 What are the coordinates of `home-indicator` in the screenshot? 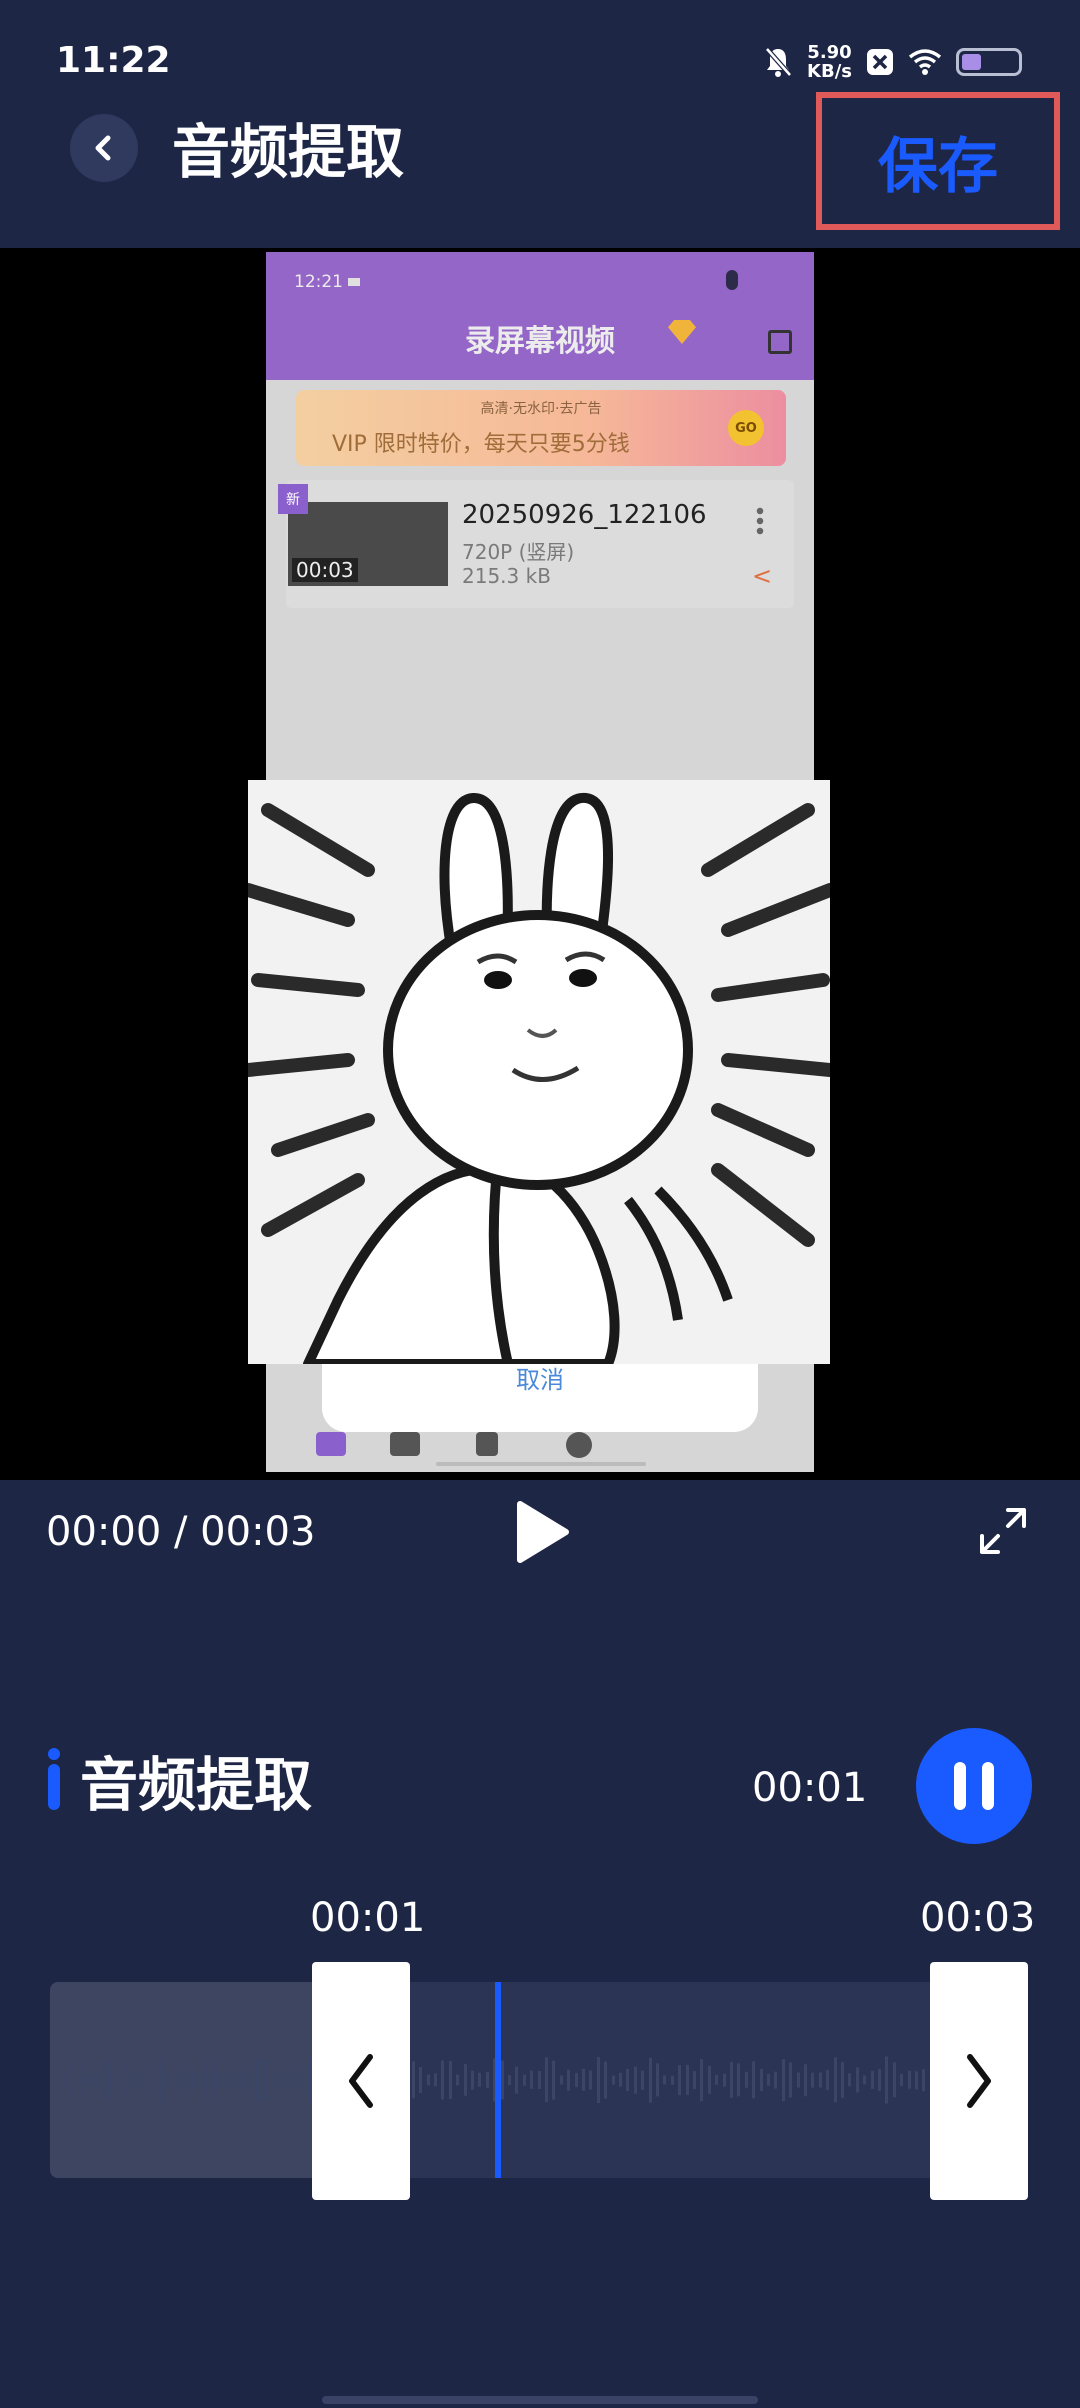 It's located at (540, 2400).